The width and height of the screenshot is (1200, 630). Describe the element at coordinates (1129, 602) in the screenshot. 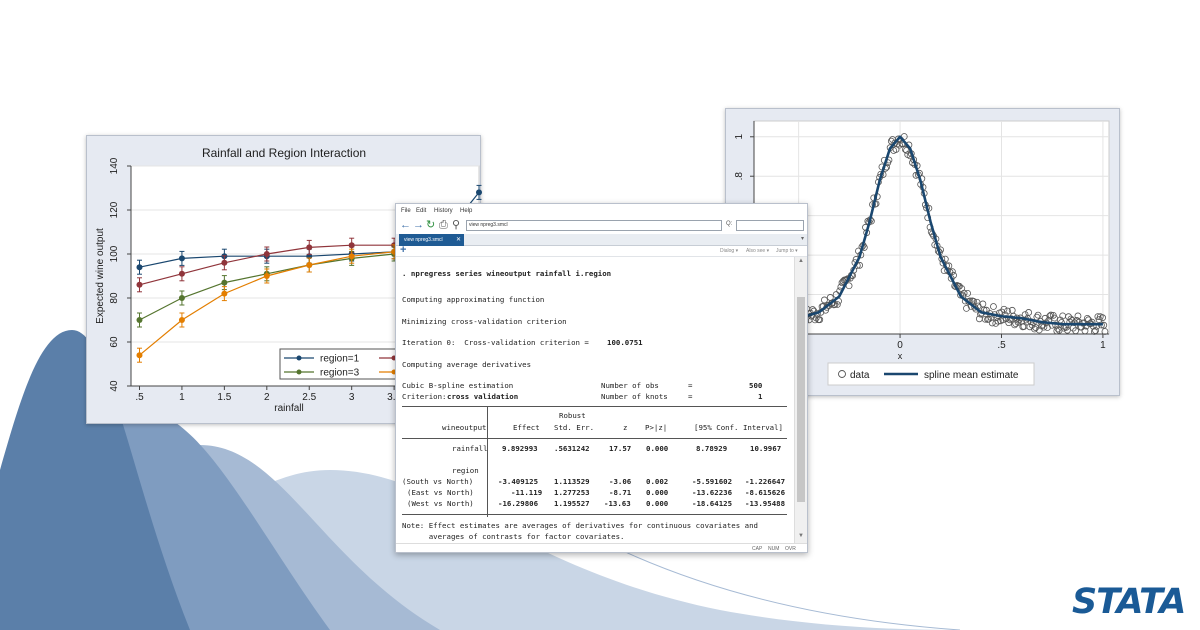

I see `stata-logo: STATA` at that location.